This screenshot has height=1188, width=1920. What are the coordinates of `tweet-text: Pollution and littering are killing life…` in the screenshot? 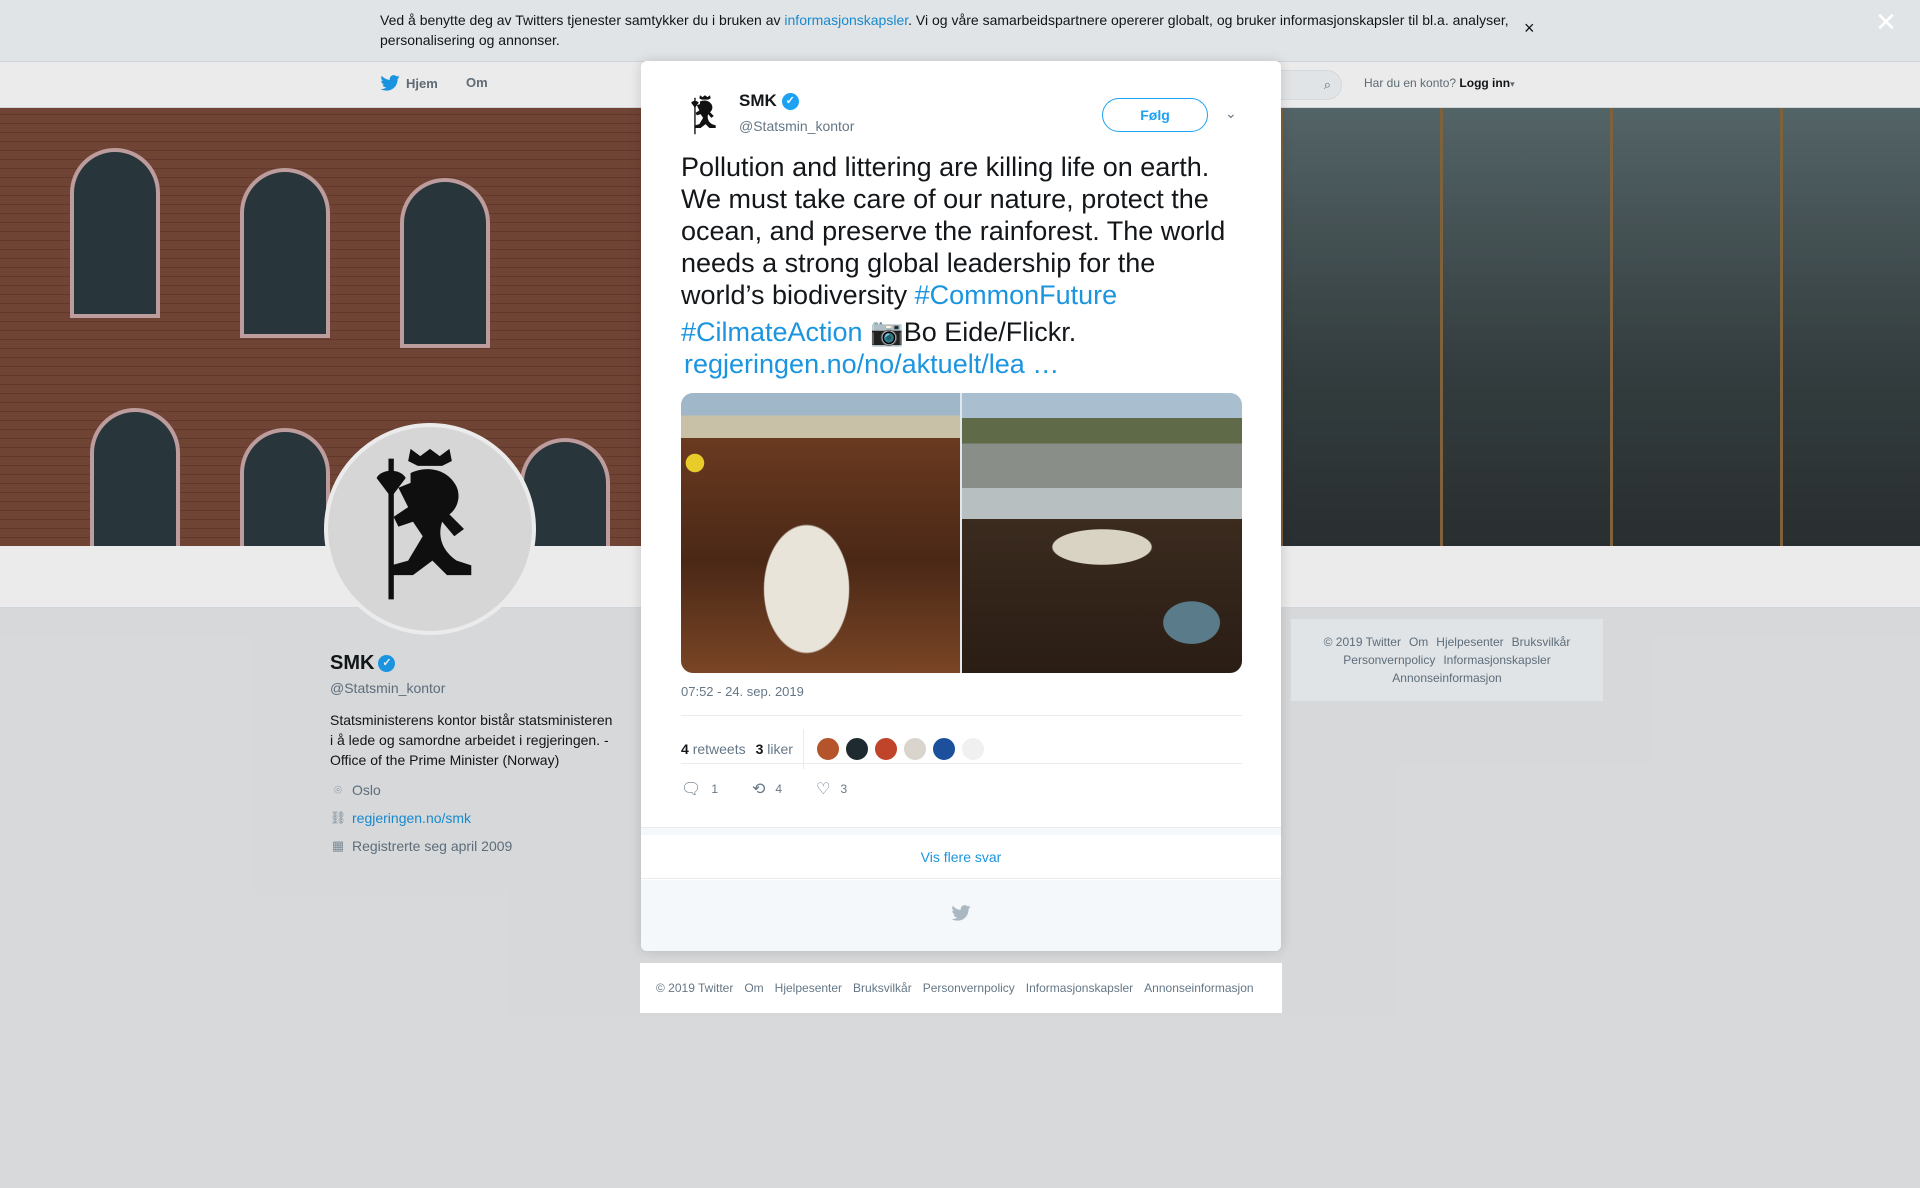 It's located at (963, 265).